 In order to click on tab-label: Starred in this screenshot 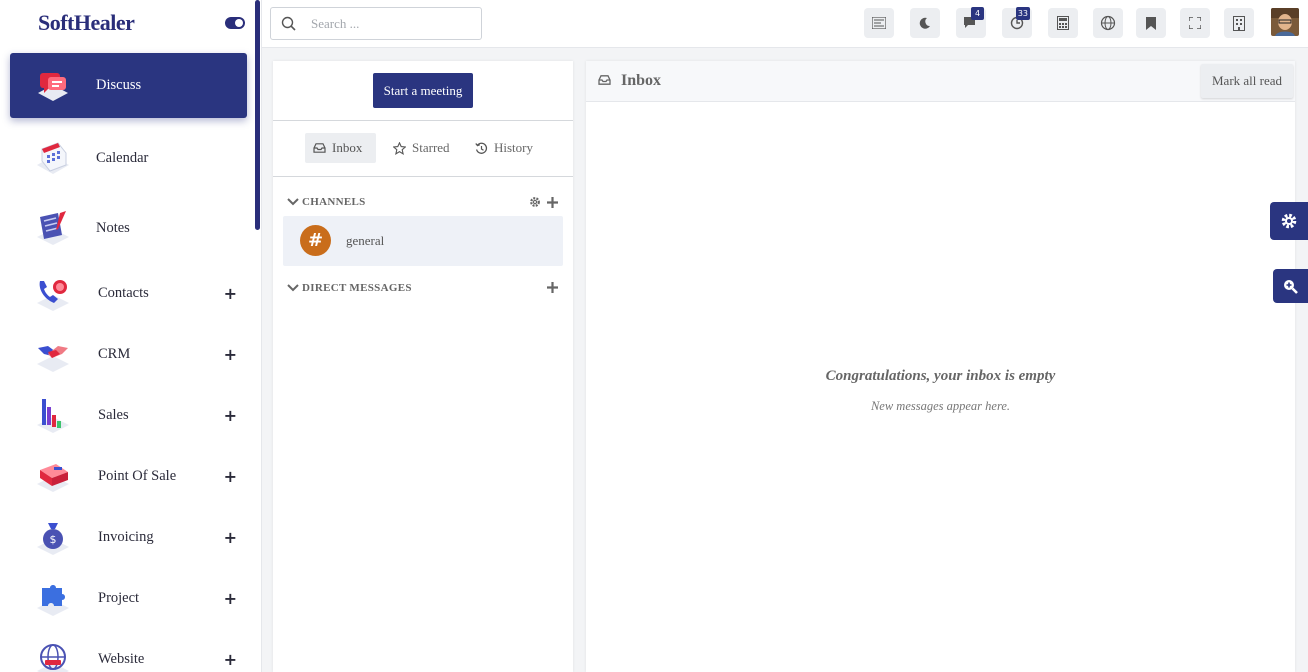, I will do `click(431, 147)`.